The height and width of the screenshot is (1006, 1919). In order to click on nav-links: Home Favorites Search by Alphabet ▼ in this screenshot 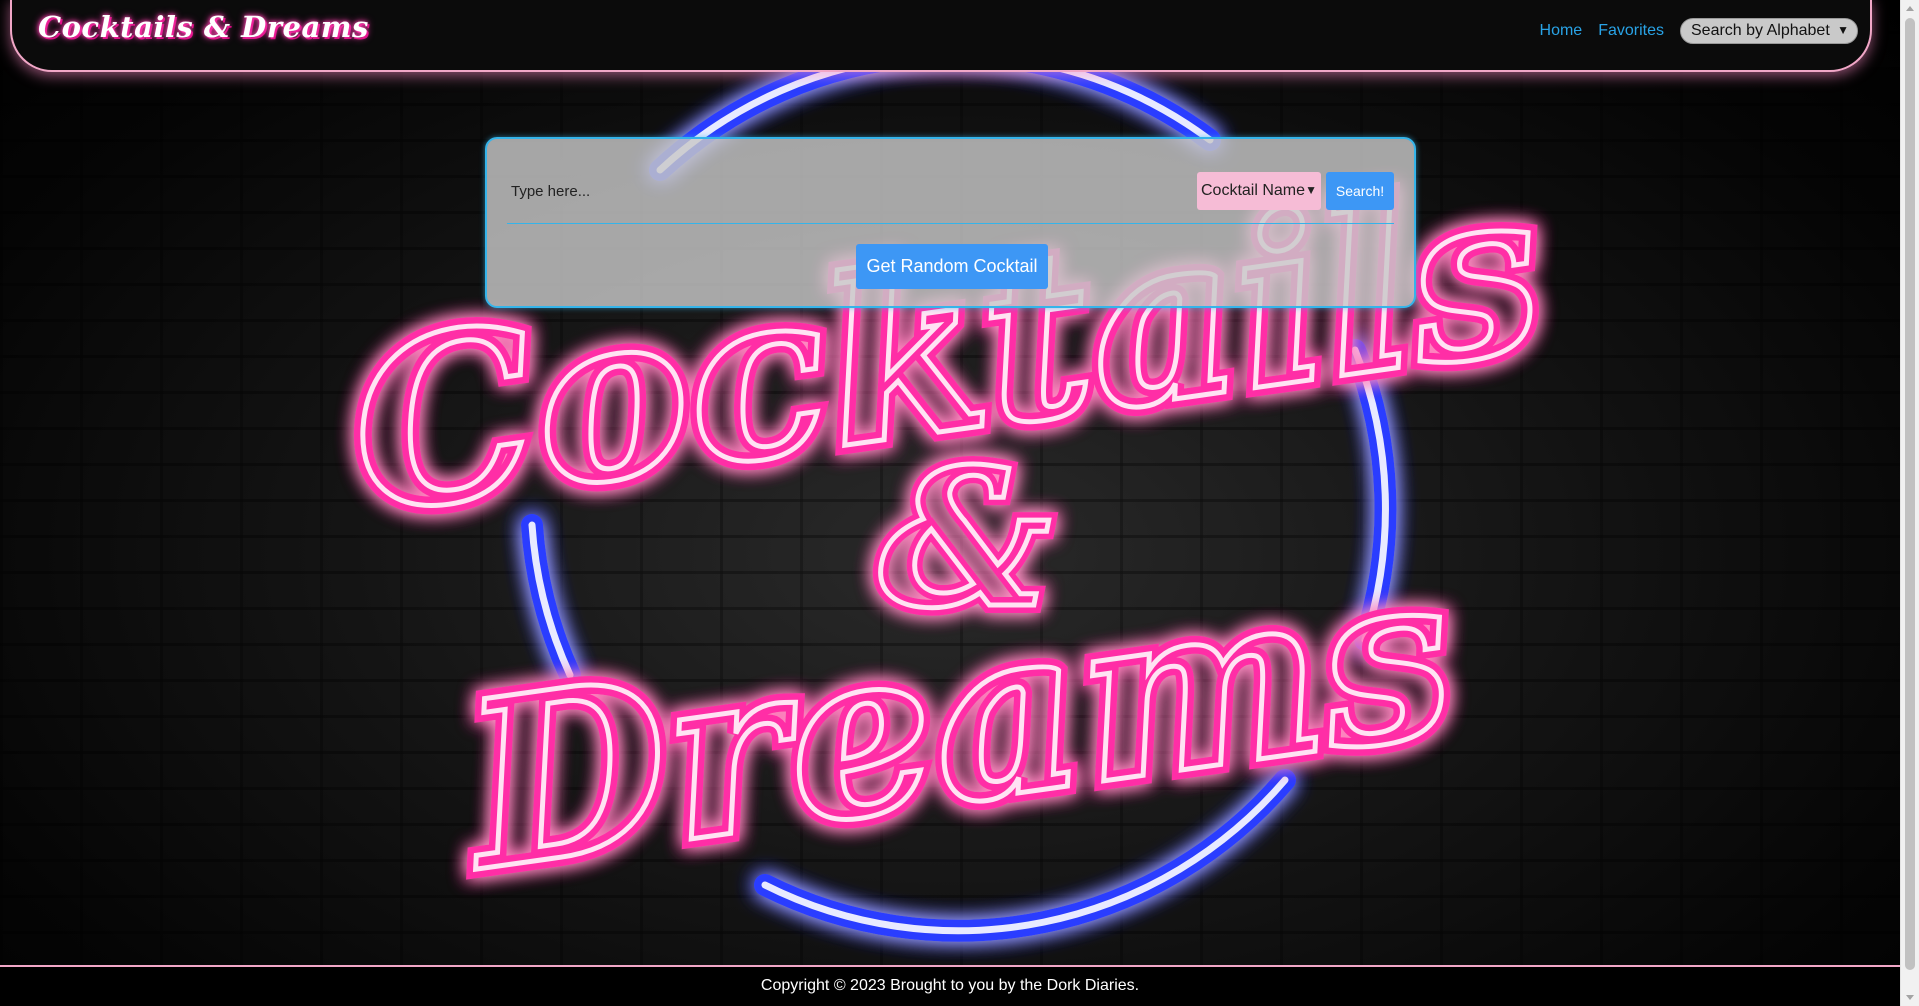, I will do `click(1699, 31)`.